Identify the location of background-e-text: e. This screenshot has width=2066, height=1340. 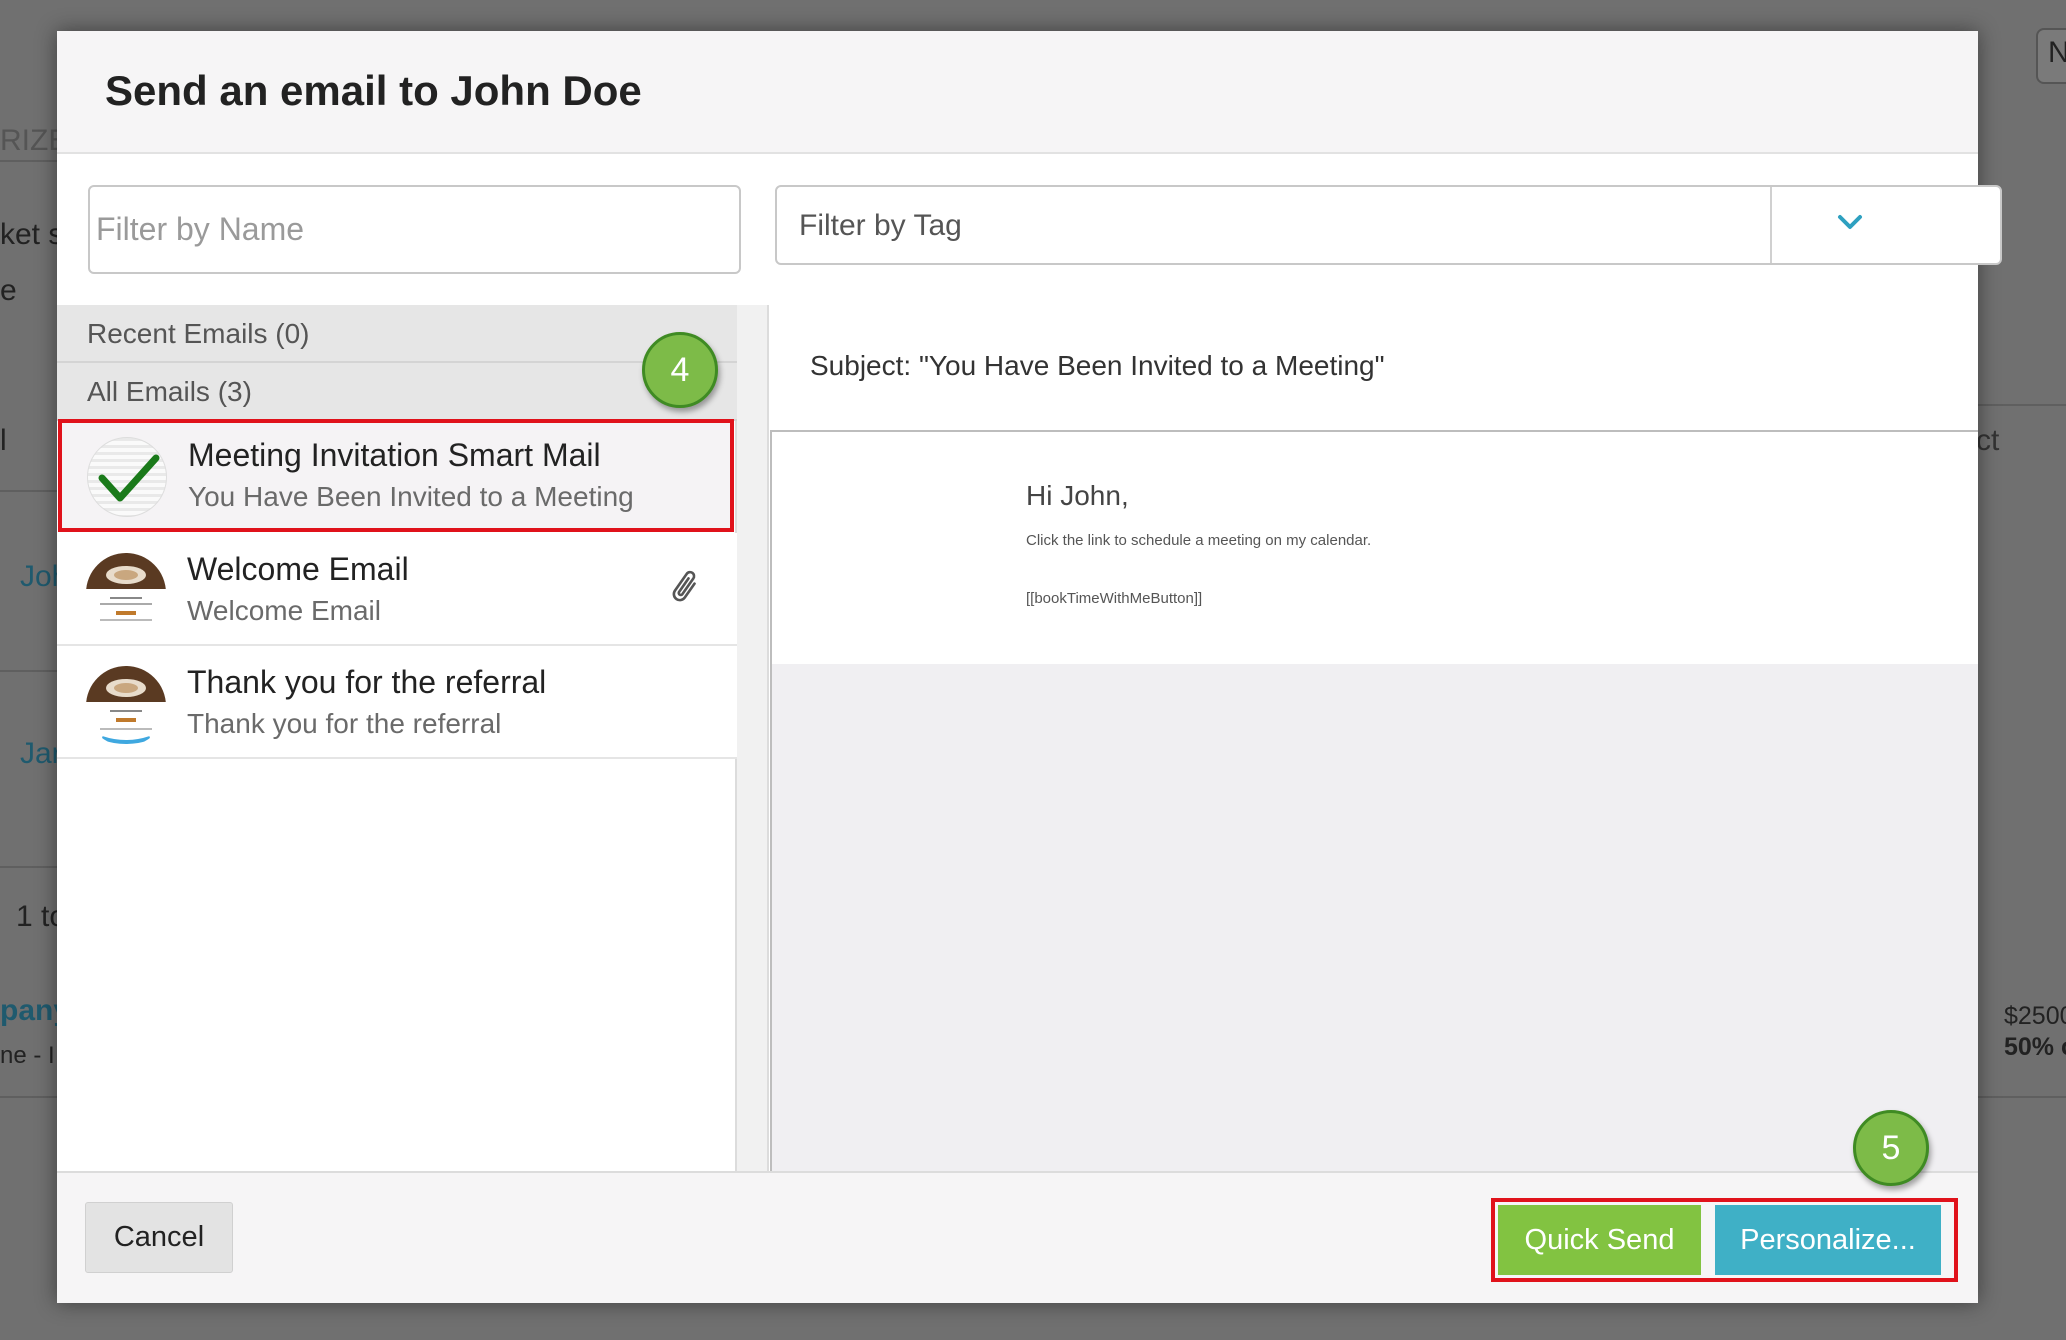
(8, 290).